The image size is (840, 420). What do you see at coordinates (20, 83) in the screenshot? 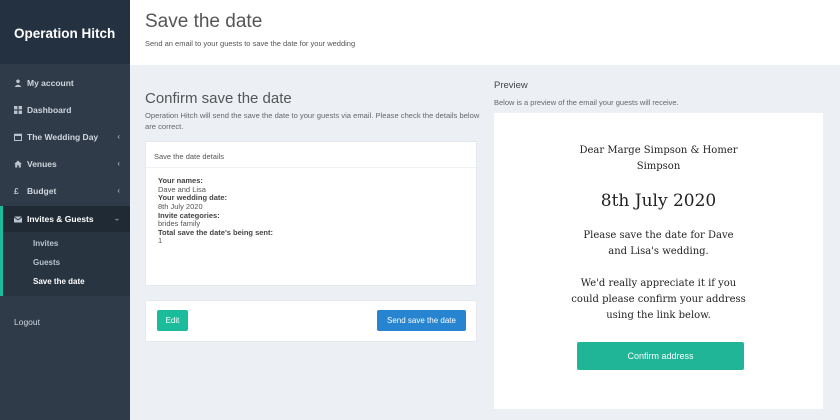
I see `user-icon` at bounding box center [20, 83].